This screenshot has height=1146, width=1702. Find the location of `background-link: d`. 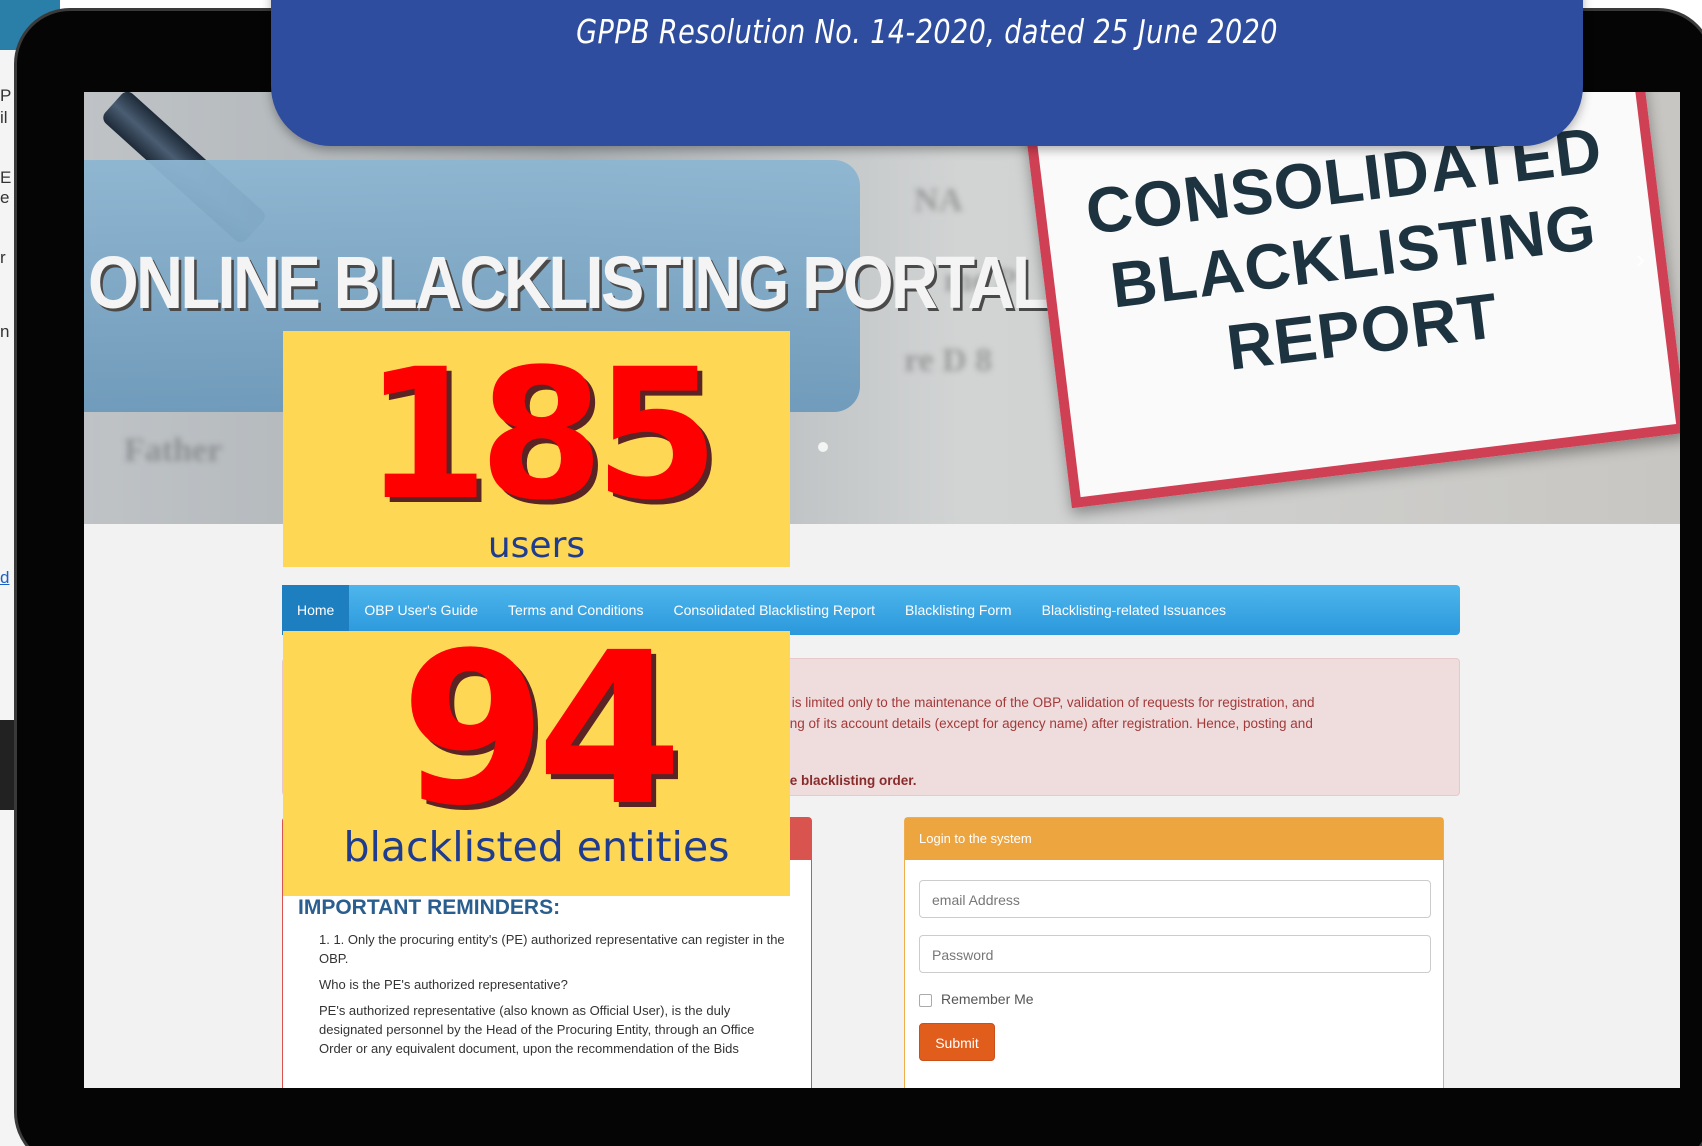

background-link: d is located at coordinates (5, 577).